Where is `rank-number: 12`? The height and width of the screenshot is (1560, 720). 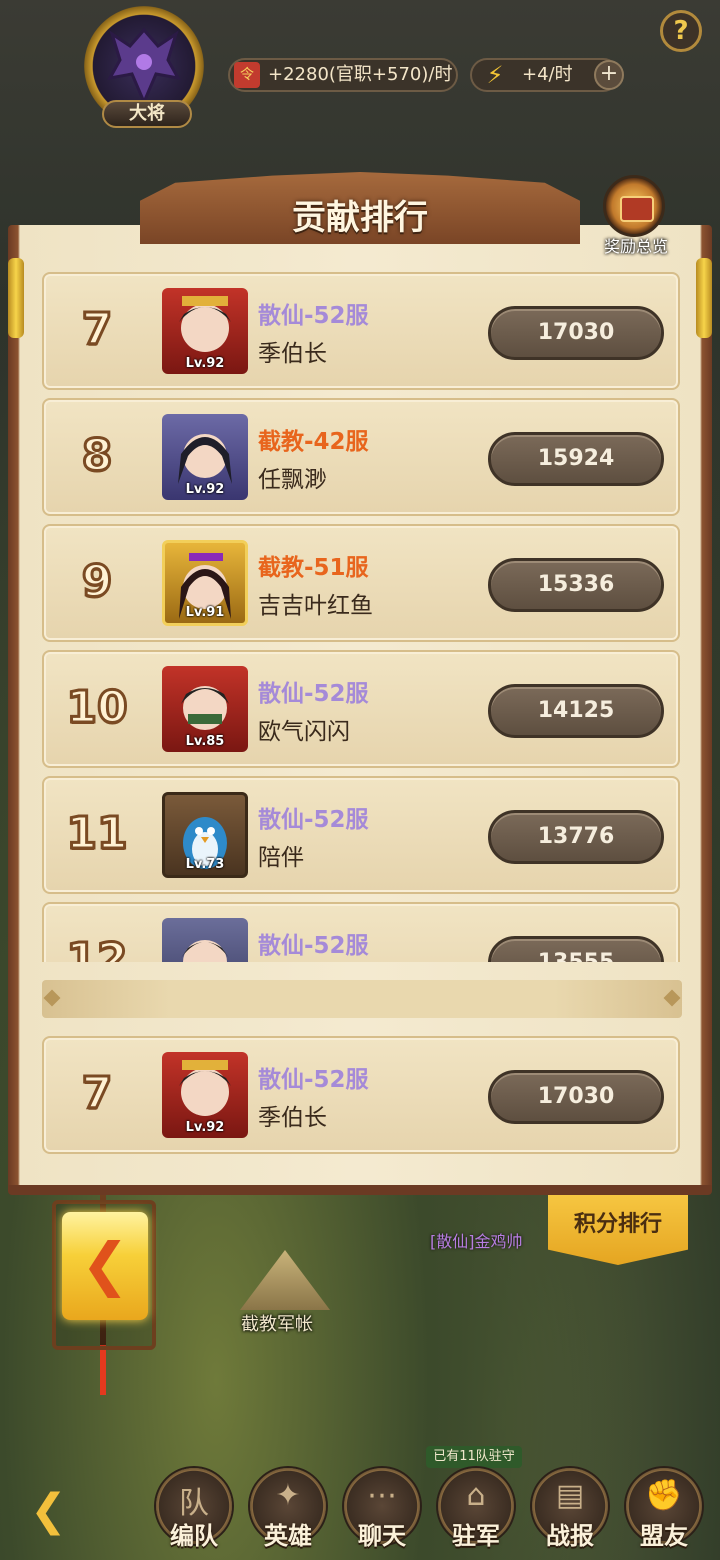
rank-number: 12 is located at coordinates (97, 948).